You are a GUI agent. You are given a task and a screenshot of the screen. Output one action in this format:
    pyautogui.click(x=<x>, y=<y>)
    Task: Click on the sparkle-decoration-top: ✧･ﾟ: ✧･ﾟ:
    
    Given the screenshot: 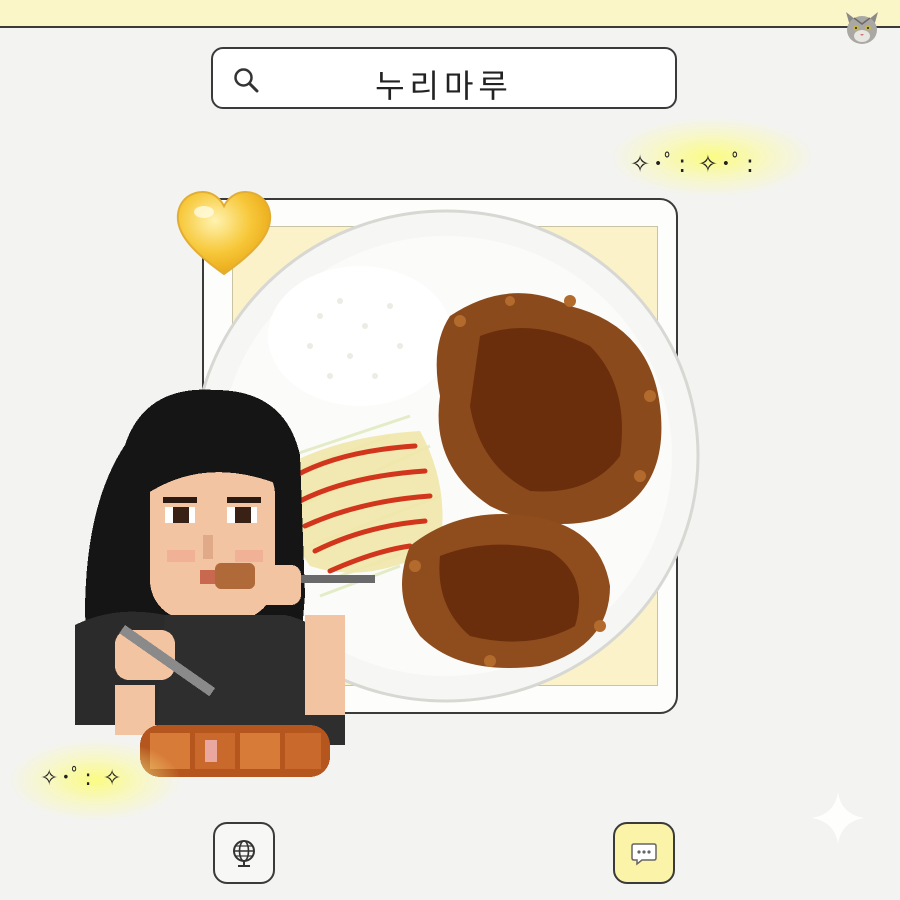 What is the action you would take?
    pyautogui.click(x=693, y=164)
    